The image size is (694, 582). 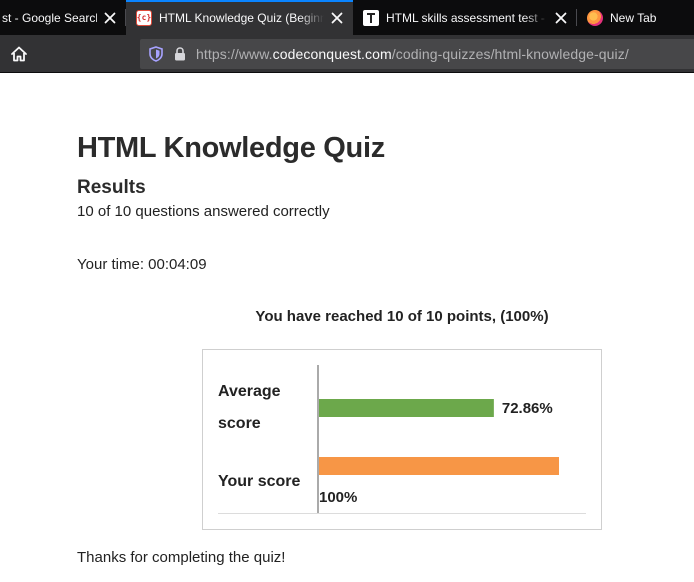 I want to click on tab-html-skills-assessment: HTML skills assessment test - F, so click(x=465, y=17).